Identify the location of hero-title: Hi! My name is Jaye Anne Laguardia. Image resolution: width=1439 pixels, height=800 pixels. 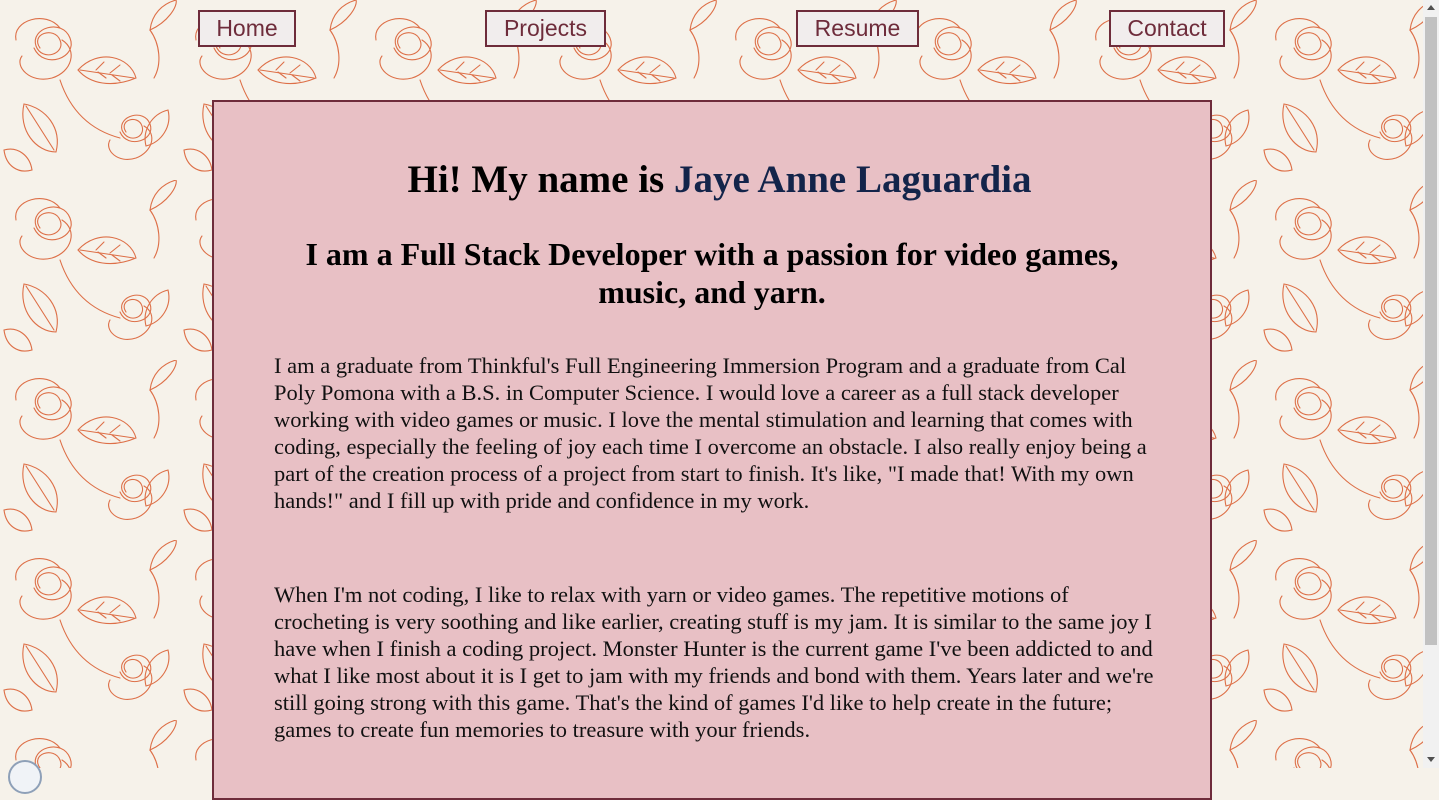
(719, 179).